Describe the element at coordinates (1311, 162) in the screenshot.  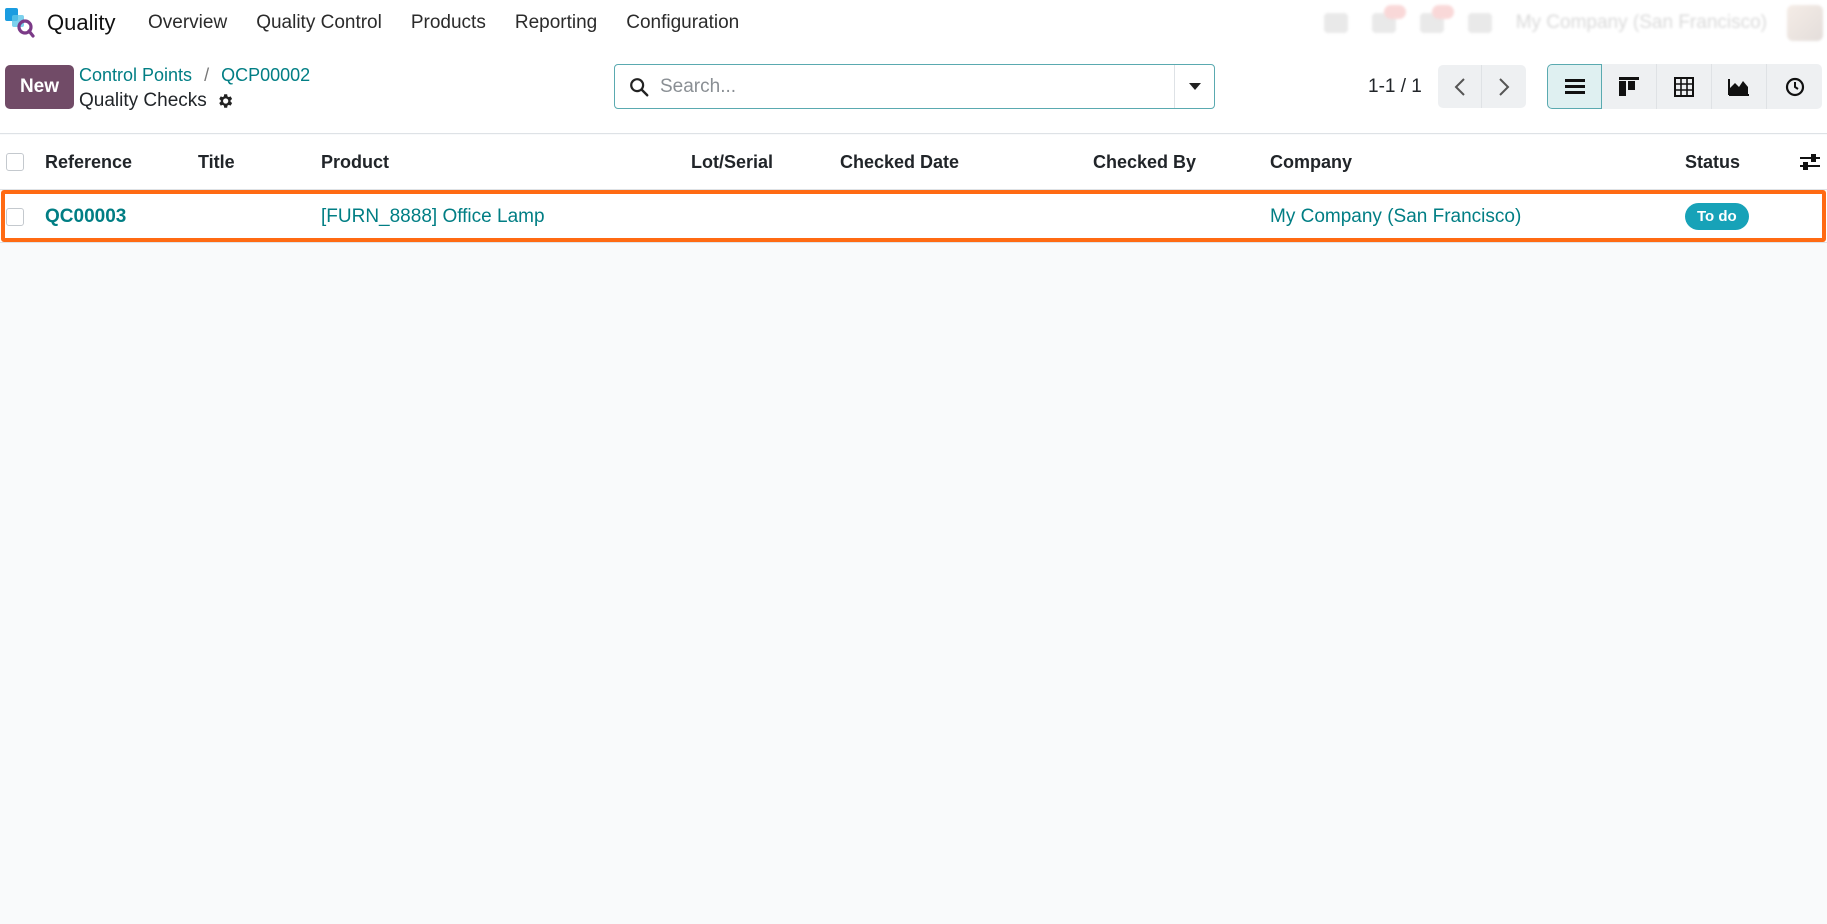
I see `col-company: Company` at that location.